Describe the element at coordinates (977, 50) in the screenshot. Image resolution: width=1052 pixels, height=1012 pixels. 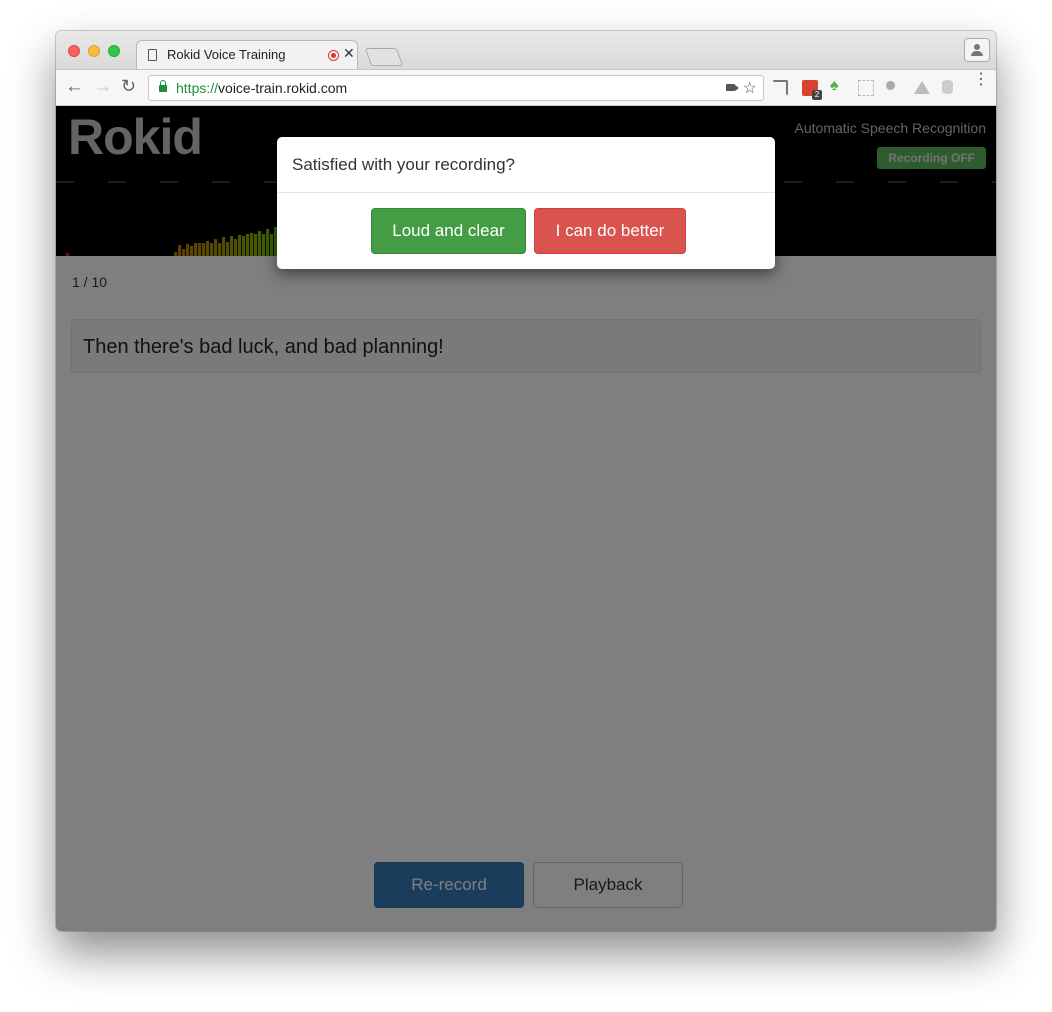
I see `profile-icon` at that location.